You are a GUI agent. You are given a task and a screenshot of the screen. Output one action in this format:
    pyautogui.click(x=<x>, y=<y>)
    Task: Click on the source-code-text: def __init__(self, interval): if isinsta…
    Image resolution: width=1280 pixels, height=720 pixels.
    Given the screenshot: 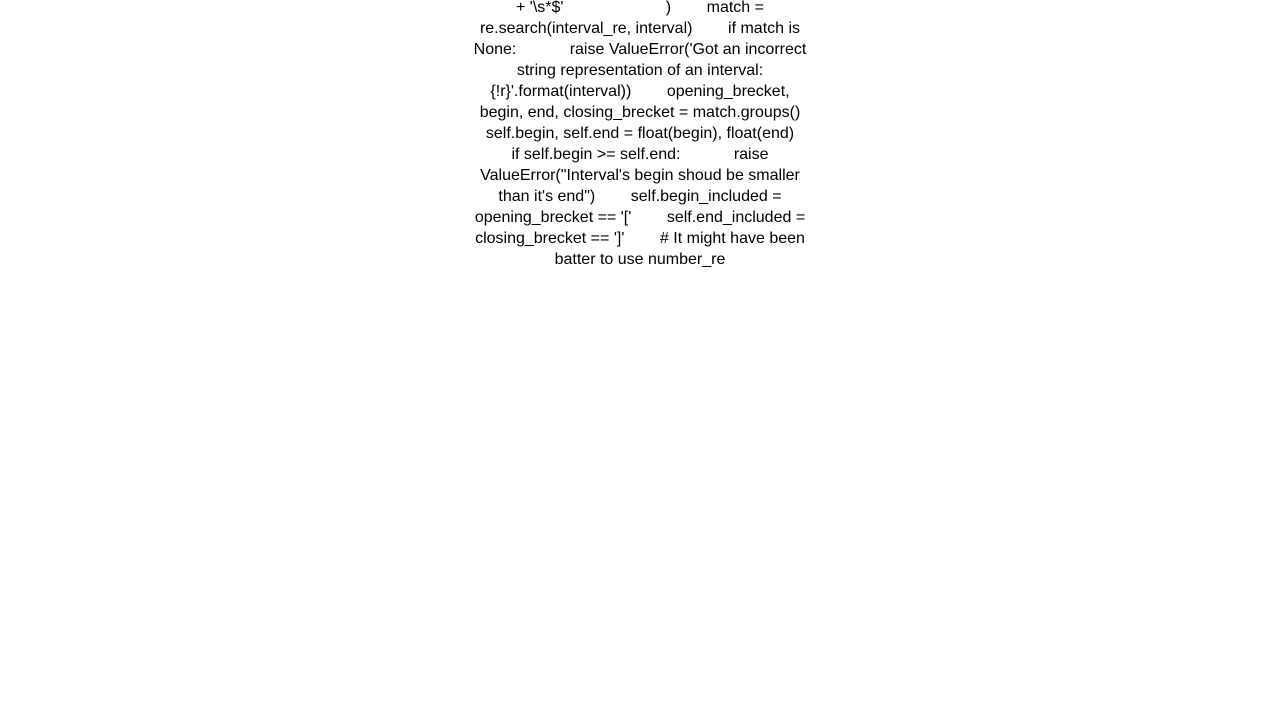 What is the action you would take?
    pyautogui.click(x=640, y=134)
    